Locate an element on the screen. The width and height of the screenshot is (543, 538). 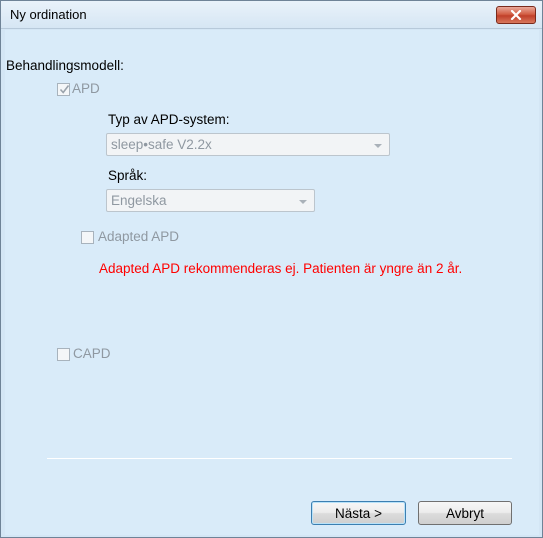
adapted-apd-checkbox is located at coordinates (87, 237).